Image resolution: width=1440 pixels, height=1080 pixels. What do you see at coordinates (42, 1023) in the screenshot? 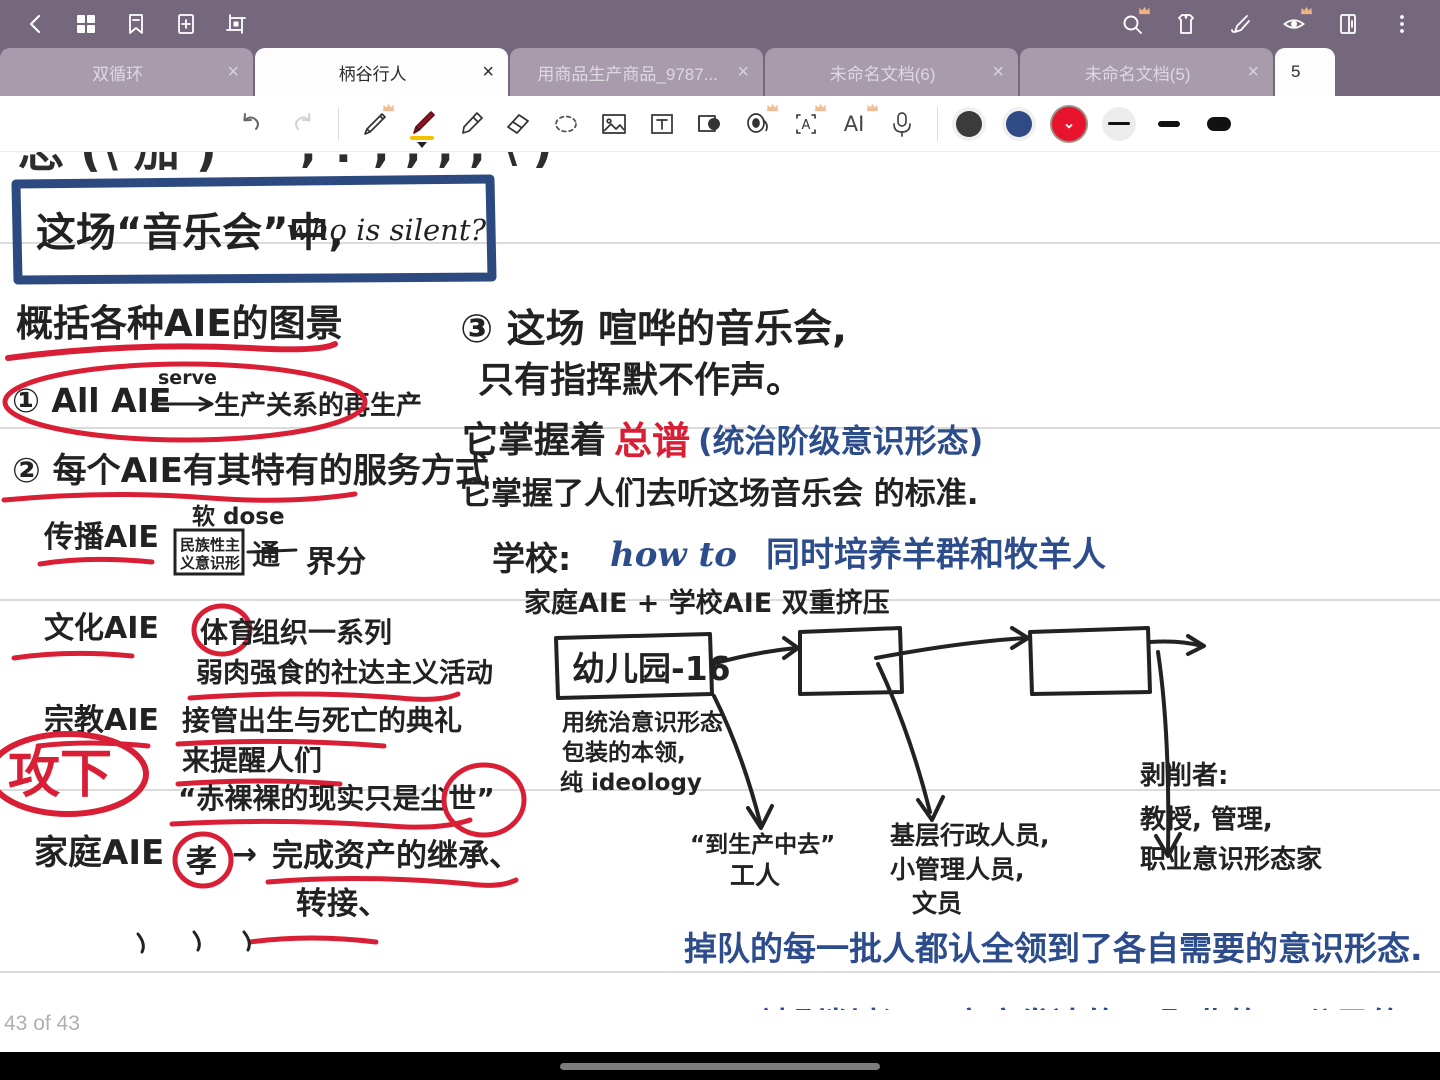
I see `page-count-label: 43 of 43` at bounding box center [42, 1023].